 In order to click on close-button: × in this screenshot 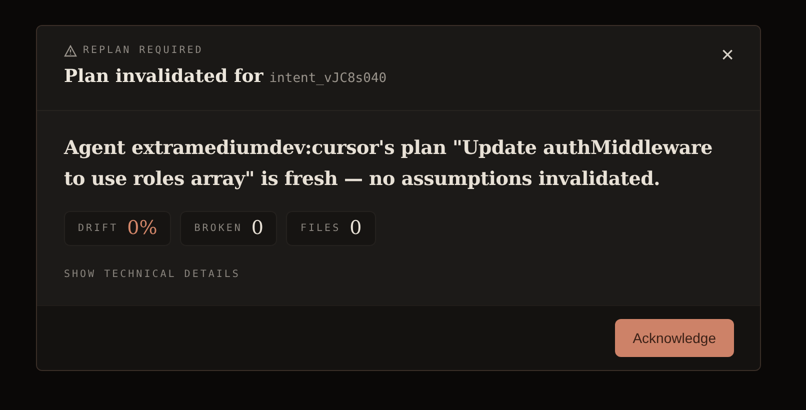, I will do `click(727, 55)`.